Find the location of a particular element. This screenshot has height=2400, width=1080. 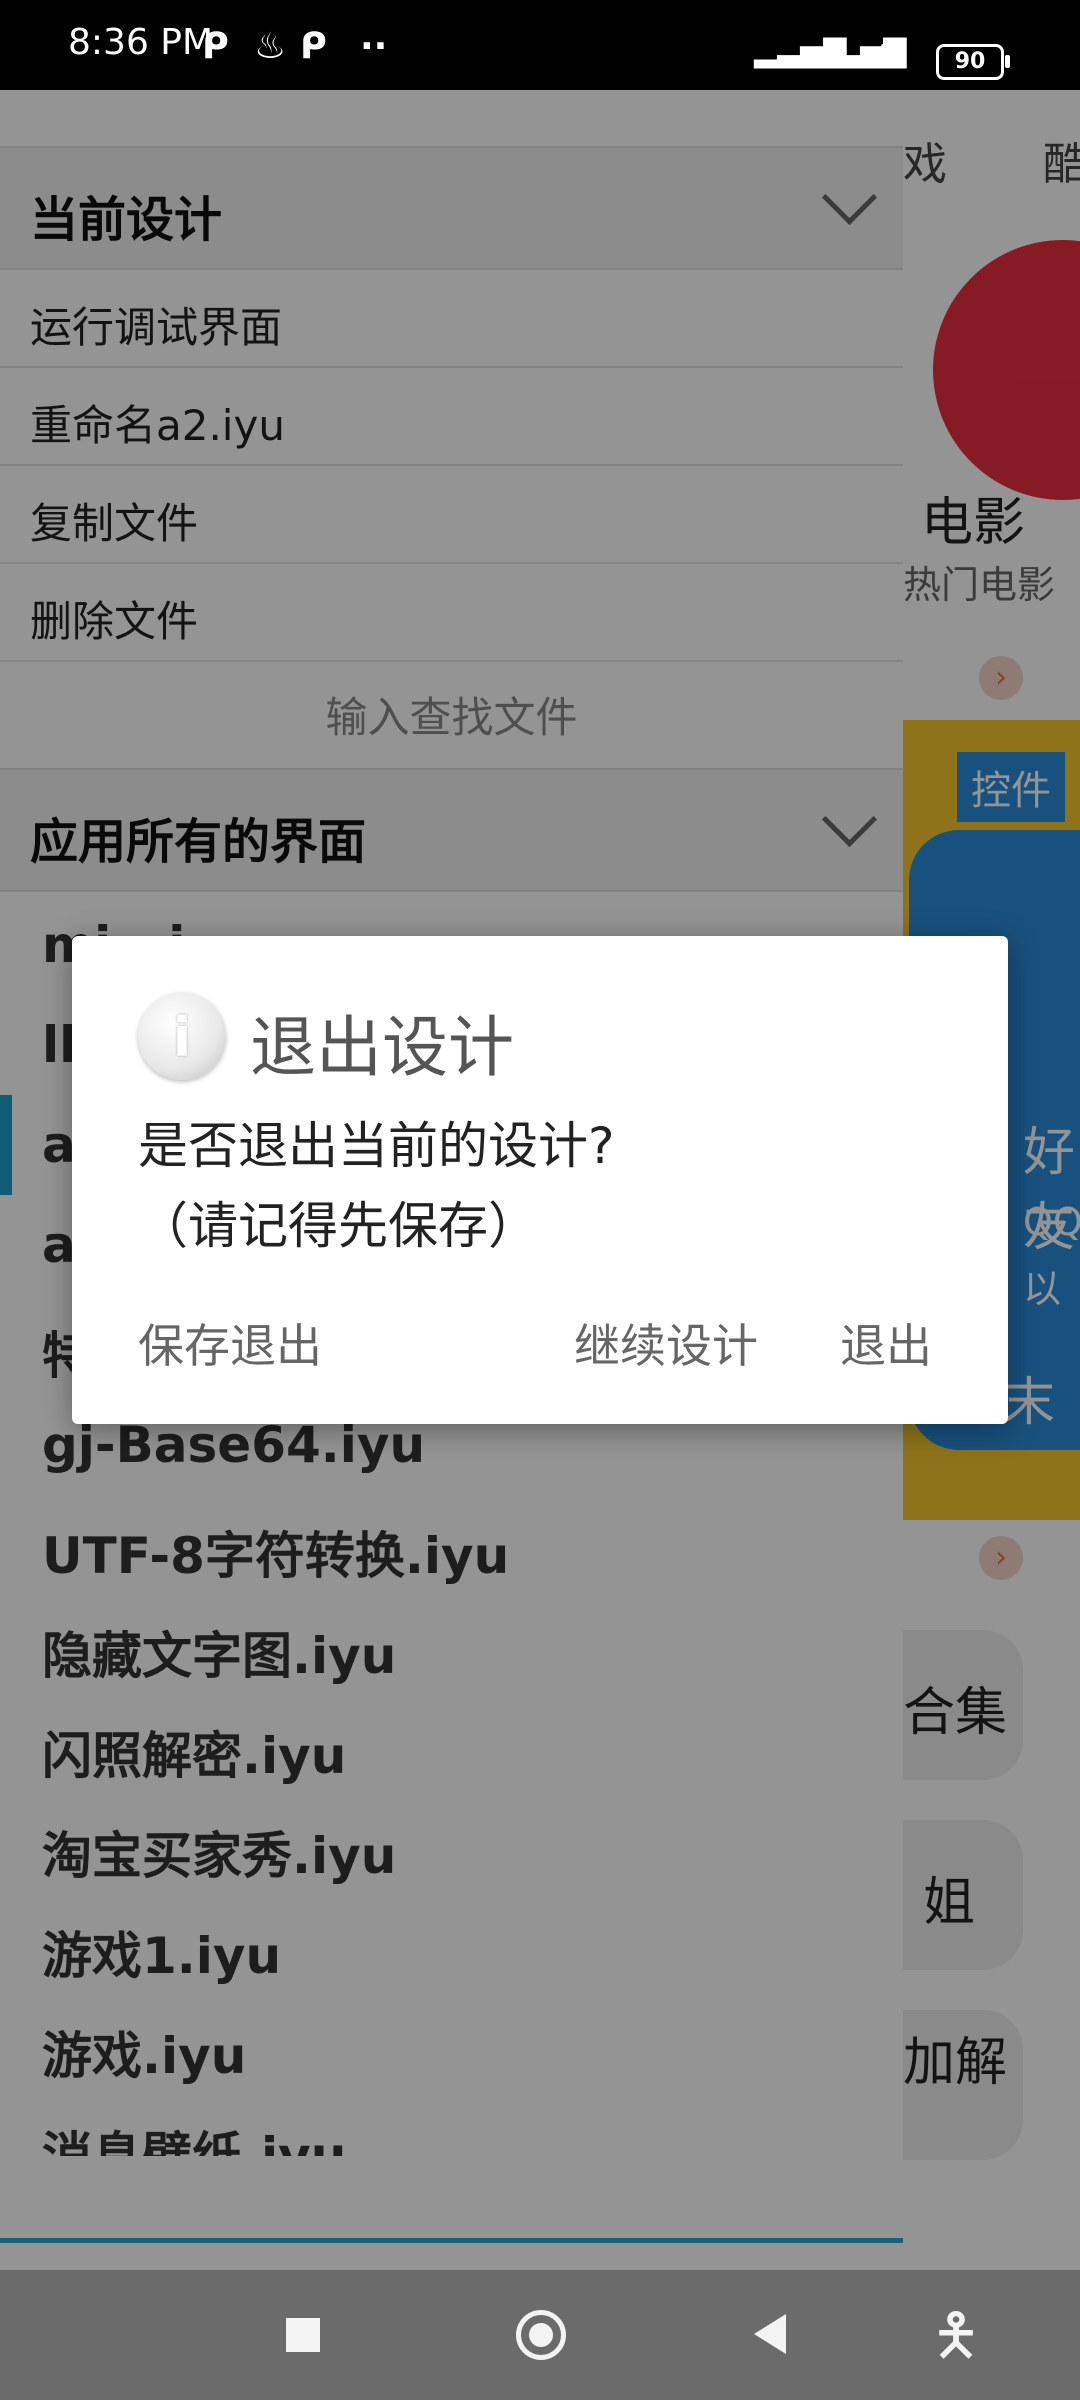

back-icon is located at coordinates (770, 2334).